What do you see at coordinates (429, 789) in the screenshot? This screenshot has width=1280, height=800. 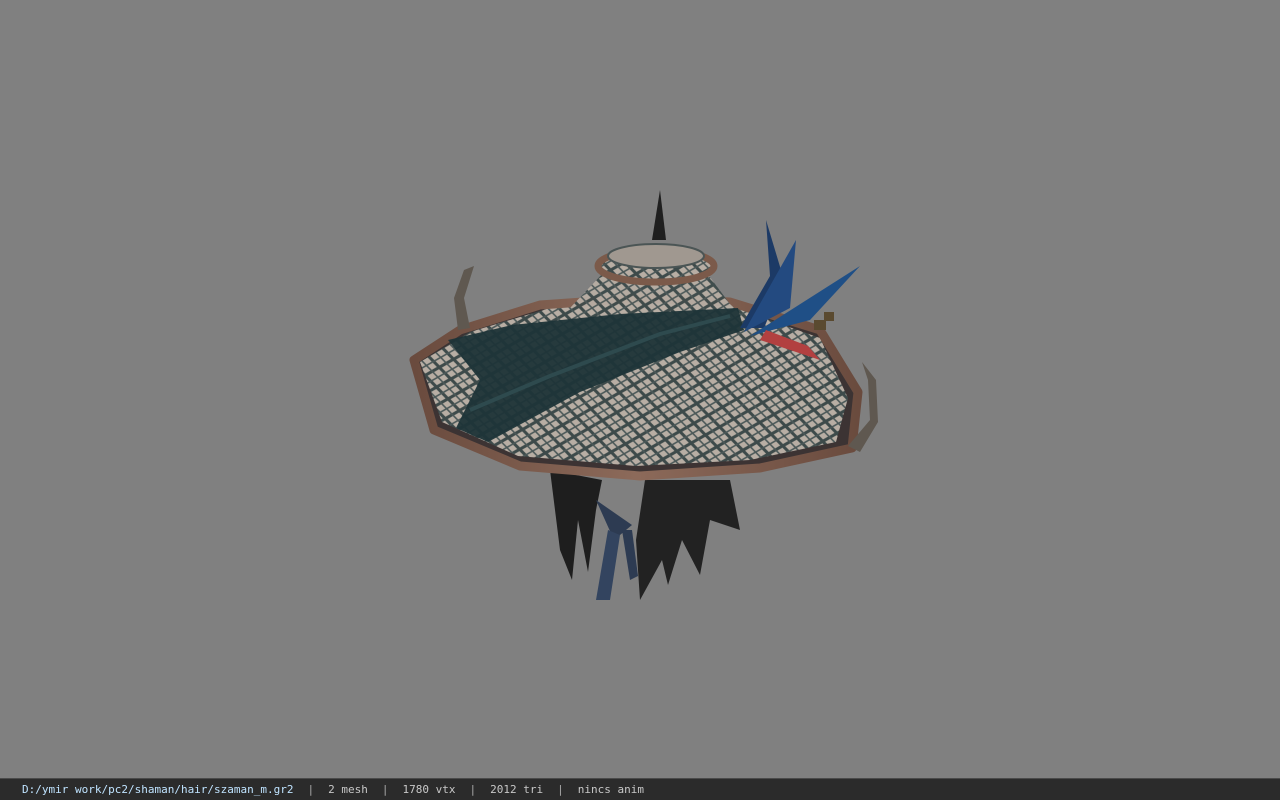 I see `vertex-count: 1780 vtx` at bounding box center [429, 789].